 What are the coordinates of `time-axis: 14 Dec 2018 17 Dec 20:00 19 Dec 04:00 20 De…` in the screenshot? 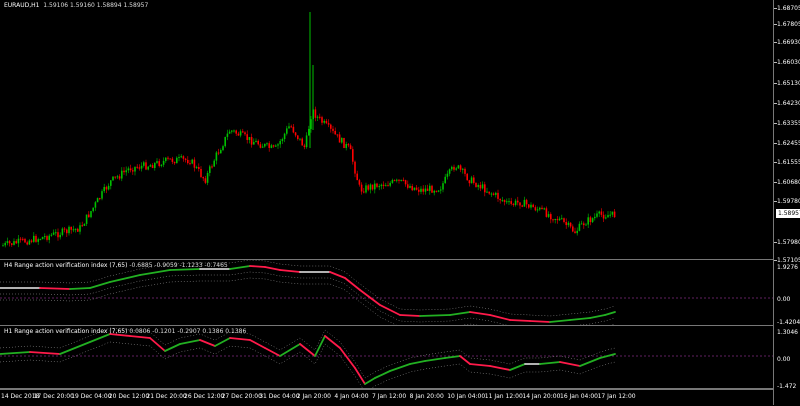 It's located at (386, 397).